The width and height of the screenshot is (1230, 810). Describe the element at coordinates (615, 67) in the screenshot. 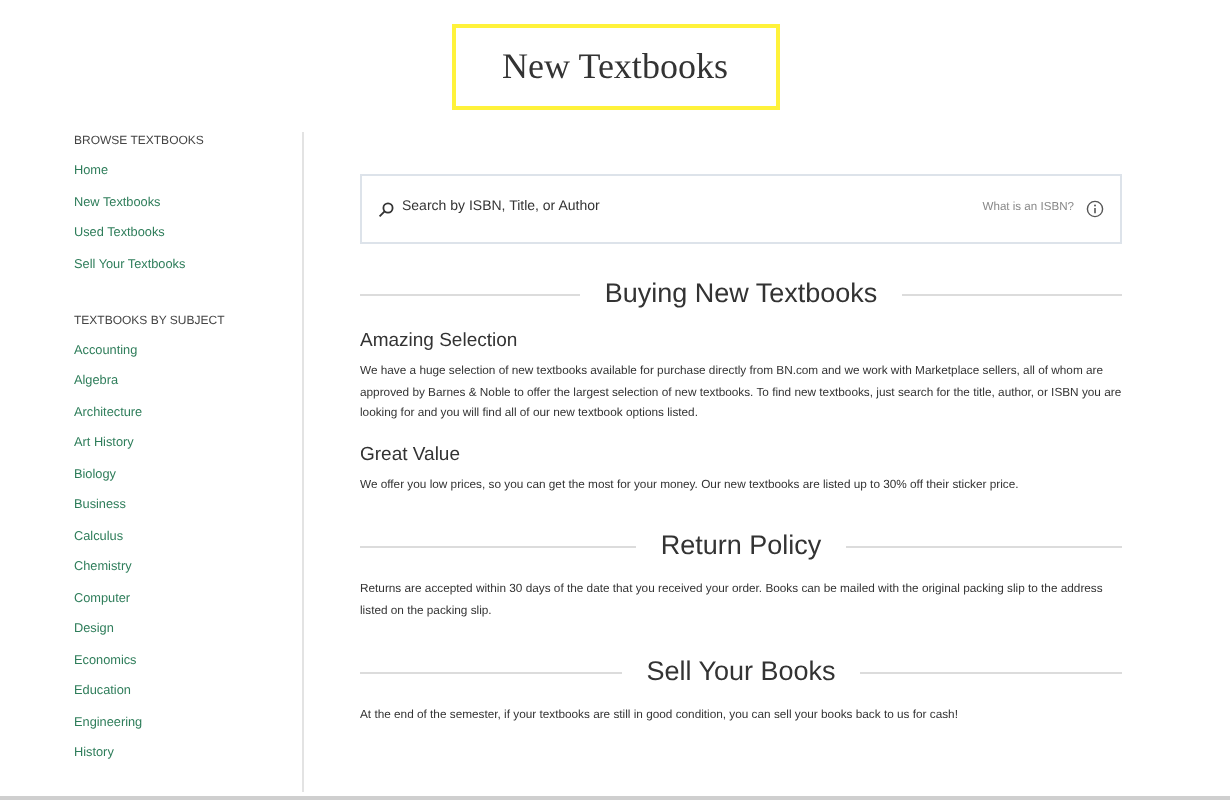

I see `page-title: New Textbooks` at that location.